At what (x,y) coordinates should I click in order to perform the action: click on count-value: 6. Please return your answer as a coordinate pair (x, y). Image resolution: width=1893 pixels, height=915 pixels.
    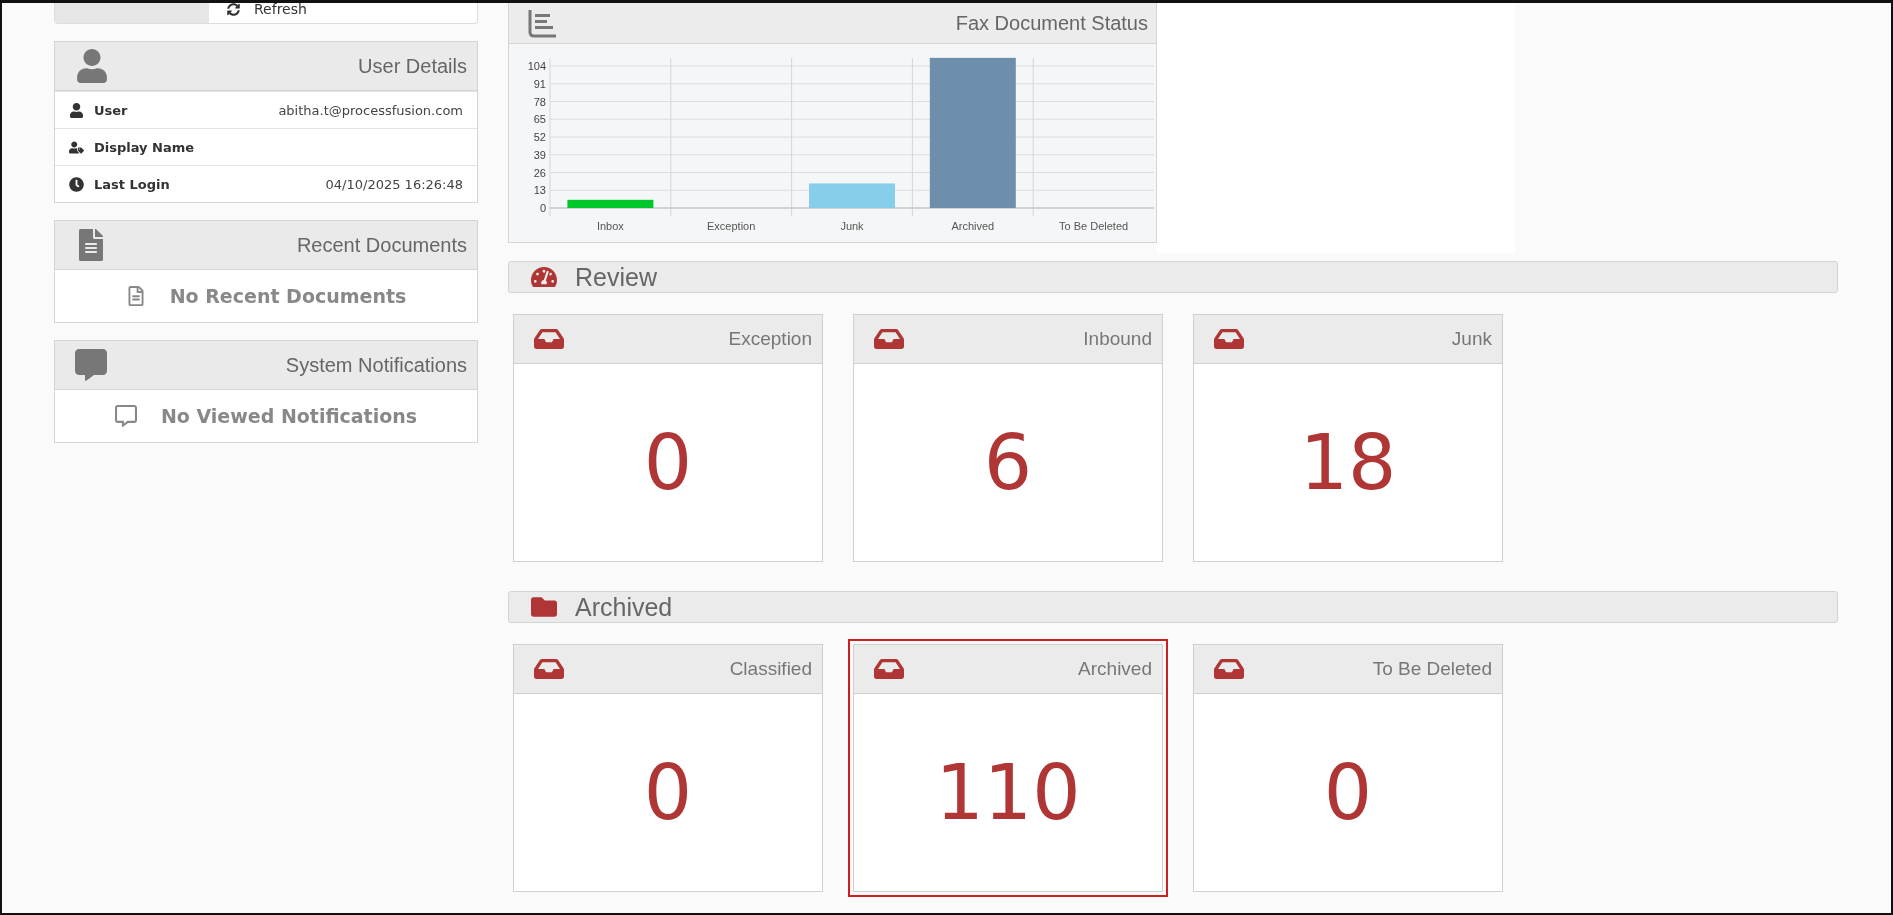
    Looking at the image, I should click on (1008, 462).